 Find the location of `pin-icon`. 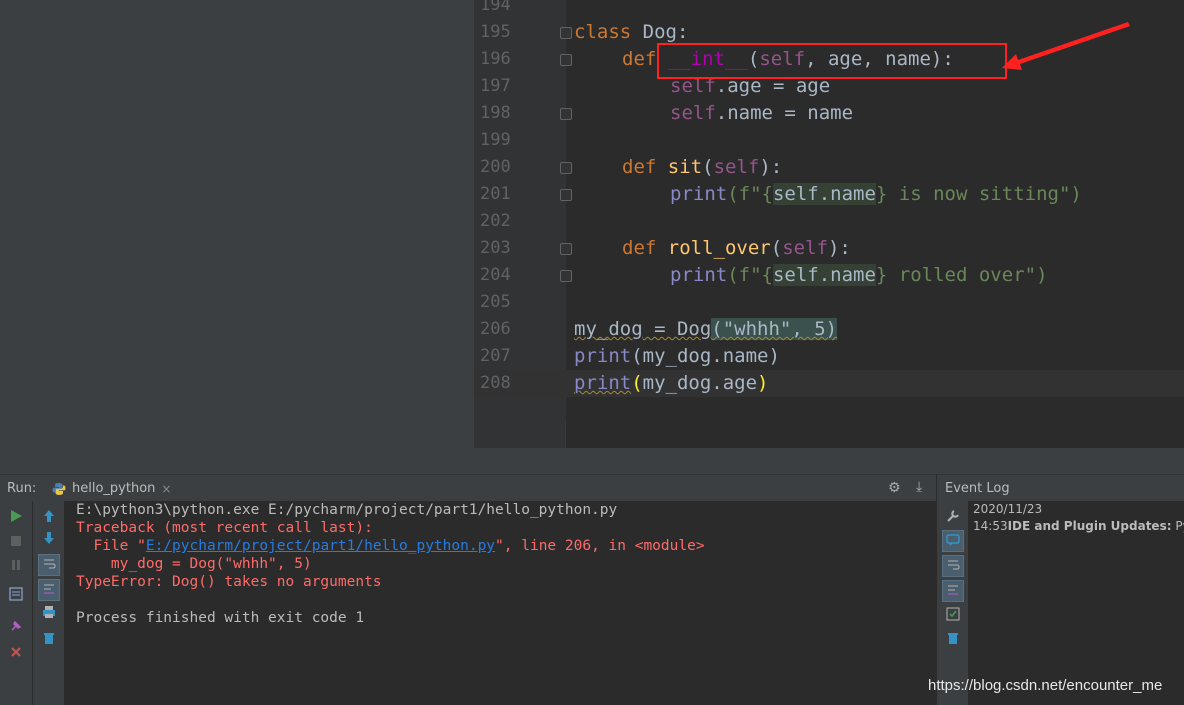

pin-icon is located at coordinates (16, 625).